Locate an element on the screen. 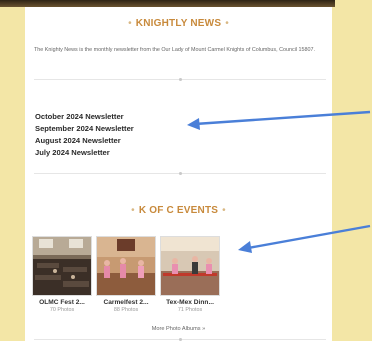 The image size is (372, 341). newsletter-link-september-2024: September 2024 Newsletter is located at coordinates (84, 129).